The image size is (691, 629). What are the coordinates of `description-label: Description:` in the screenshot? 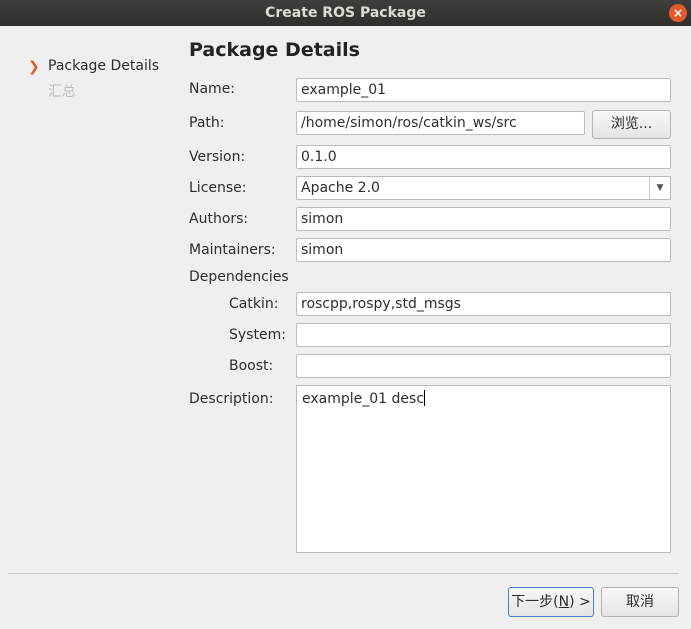 It's located at (231, 399).